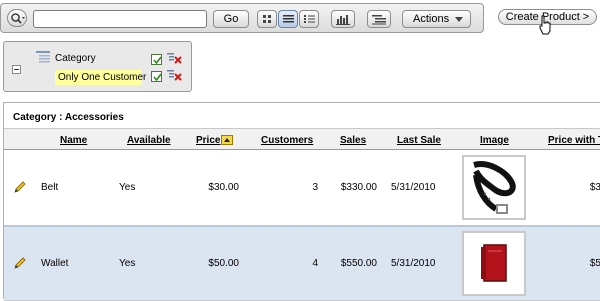 The width and height of the screenshot is (600, 301). What do you see at coordinates (73, 141) in the screenshot?
I see `column-header-name: Name` at bounding box center [73, 141].